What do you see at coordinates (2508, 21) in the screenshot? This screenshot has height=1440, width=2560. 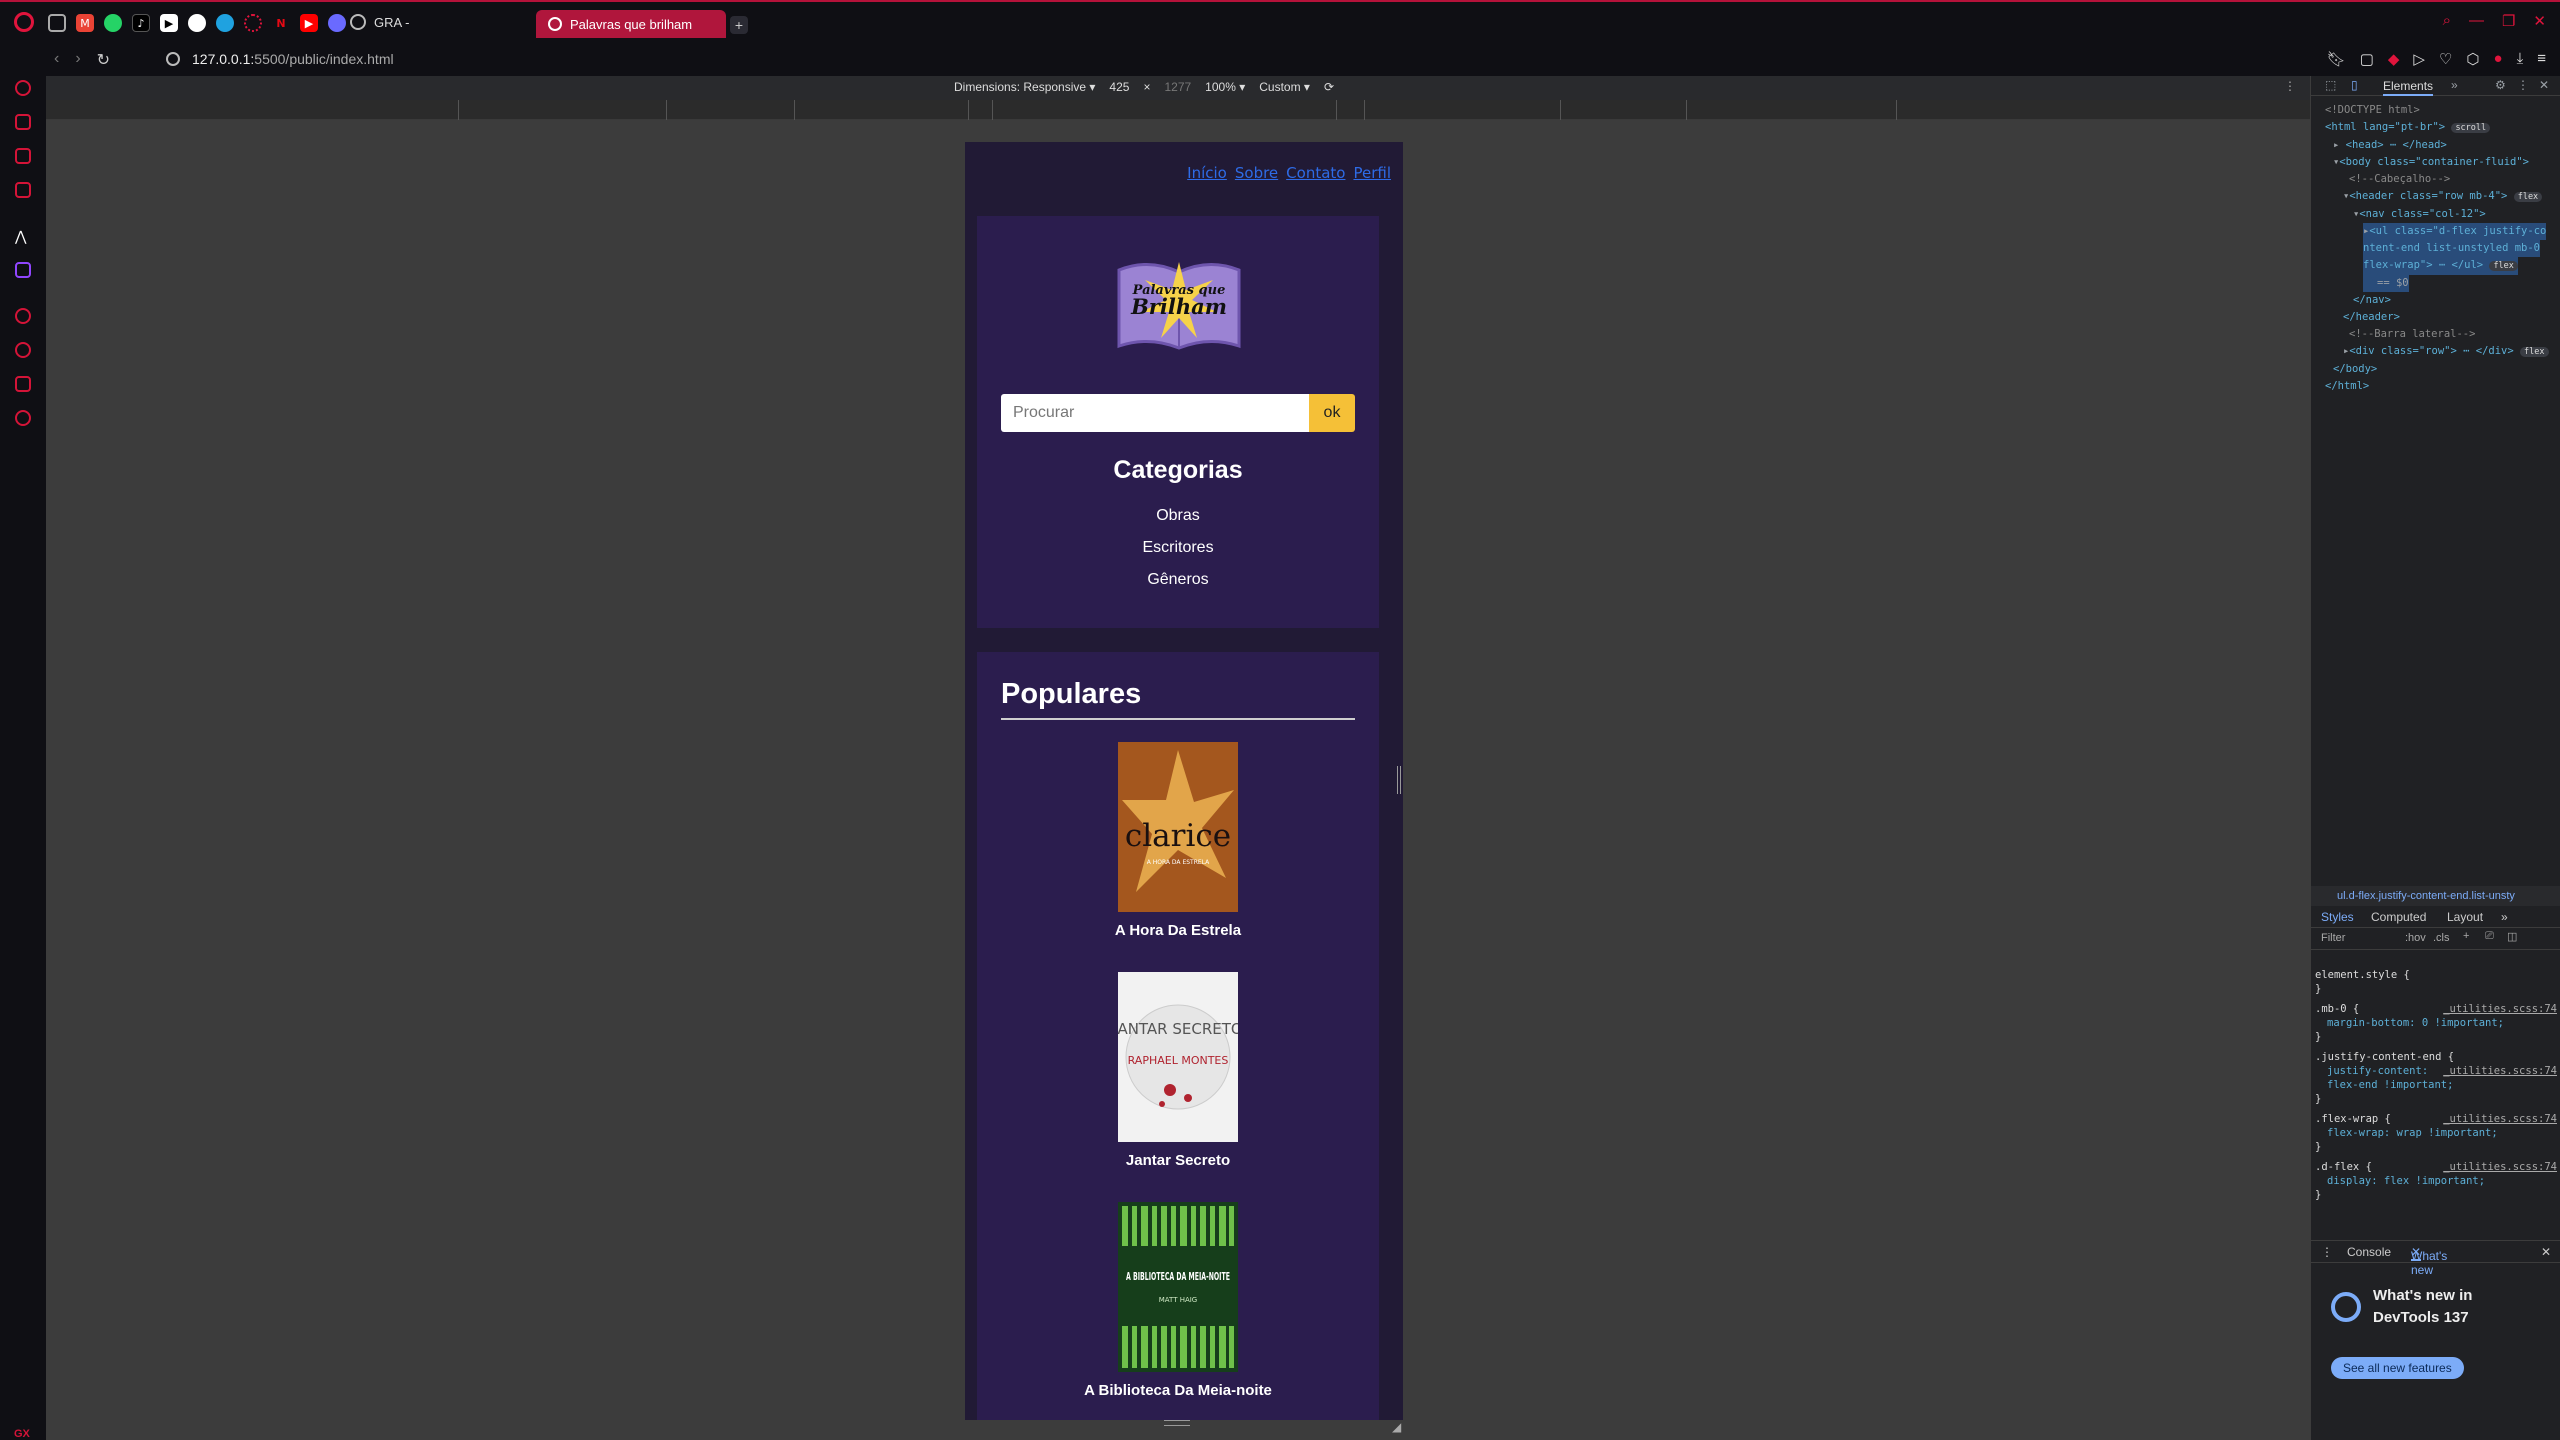 I see `maximize-icon: ❐` at bounding box center [2508, 21].